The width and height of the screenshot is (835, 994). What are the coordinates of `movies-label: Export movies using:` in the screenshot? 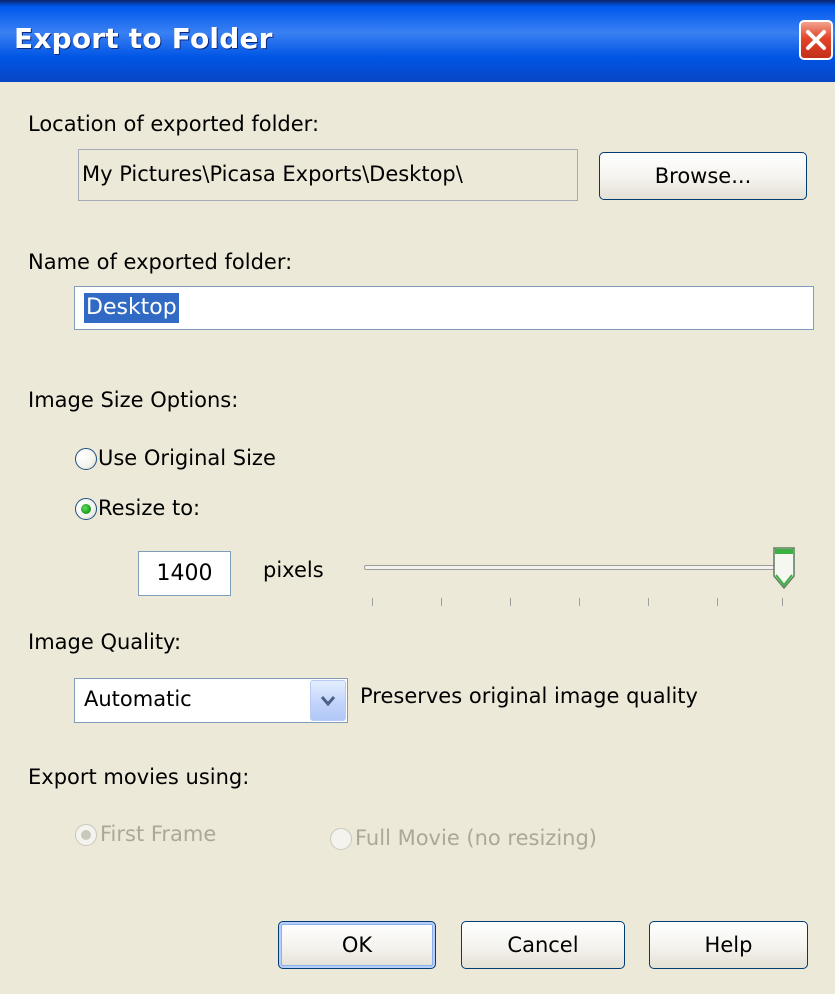 It's located at (139, 777).